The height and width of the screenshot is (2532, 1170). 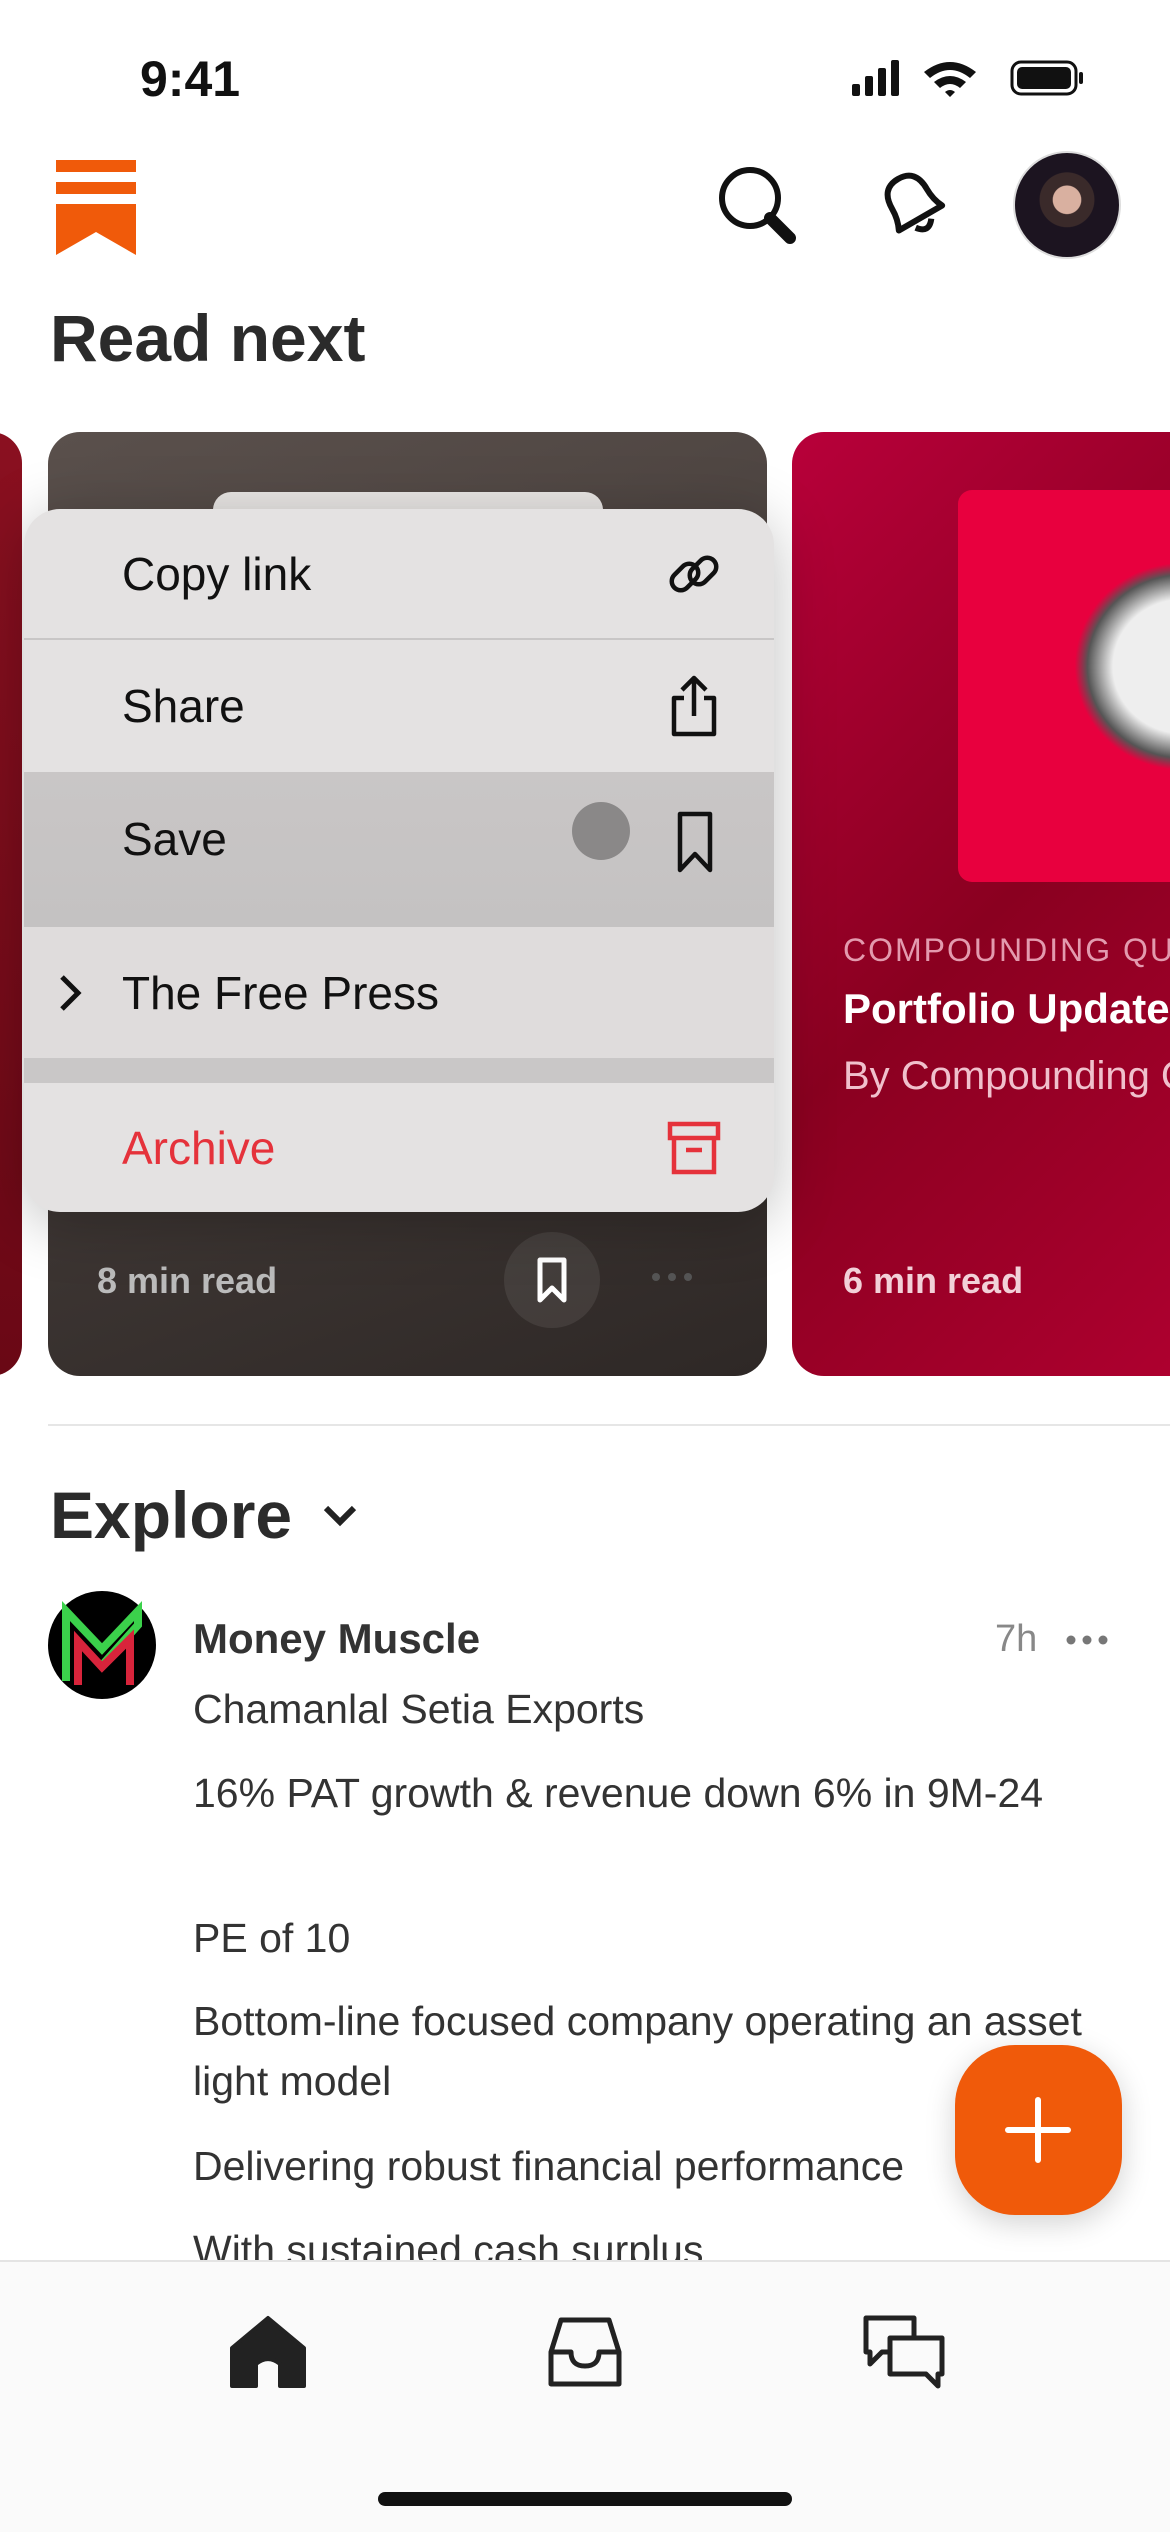 I want to click on previous-card, so click(x=11, y=904).